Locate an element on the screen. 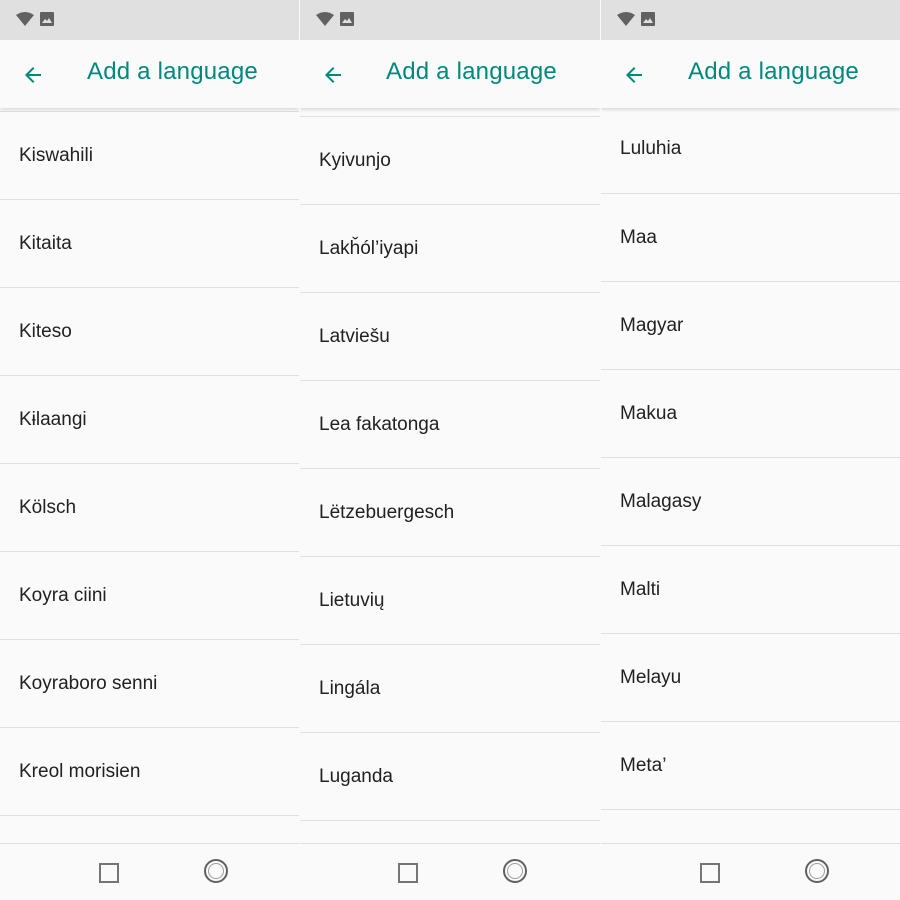 This screenshot has width=900, height=900. language-label: Lingála is located at coordinates (350, 688).